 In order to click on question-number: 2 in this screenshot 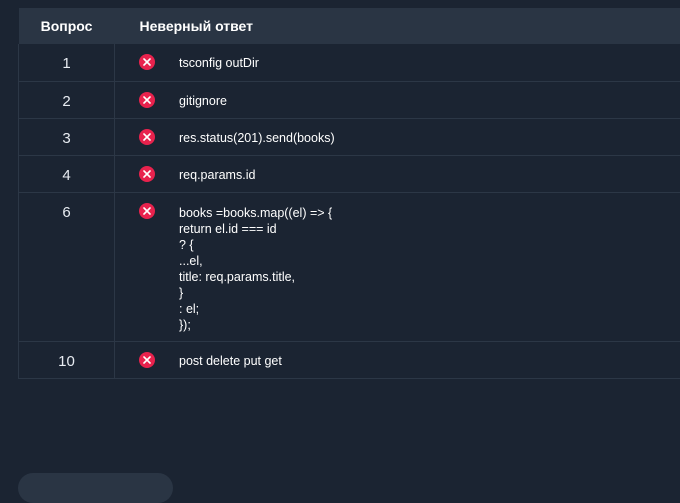, I will do `click(67, 99)`.